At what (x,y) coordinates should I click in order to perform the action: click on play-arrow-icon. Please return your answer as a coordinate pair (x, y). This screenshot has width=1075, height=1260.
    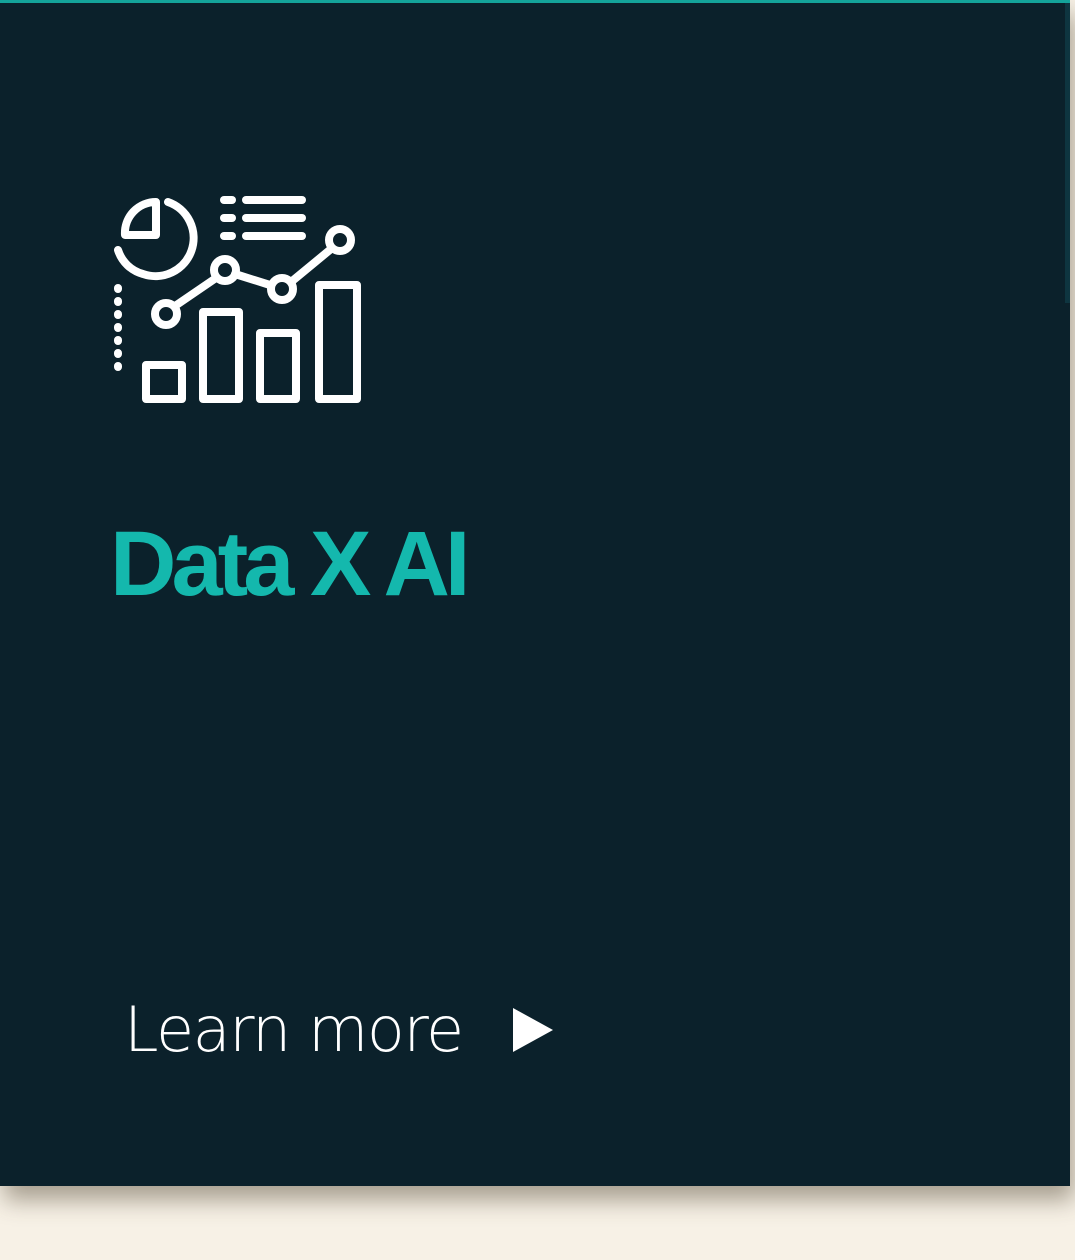
    Looking at the image, I should click on (532, 1030).